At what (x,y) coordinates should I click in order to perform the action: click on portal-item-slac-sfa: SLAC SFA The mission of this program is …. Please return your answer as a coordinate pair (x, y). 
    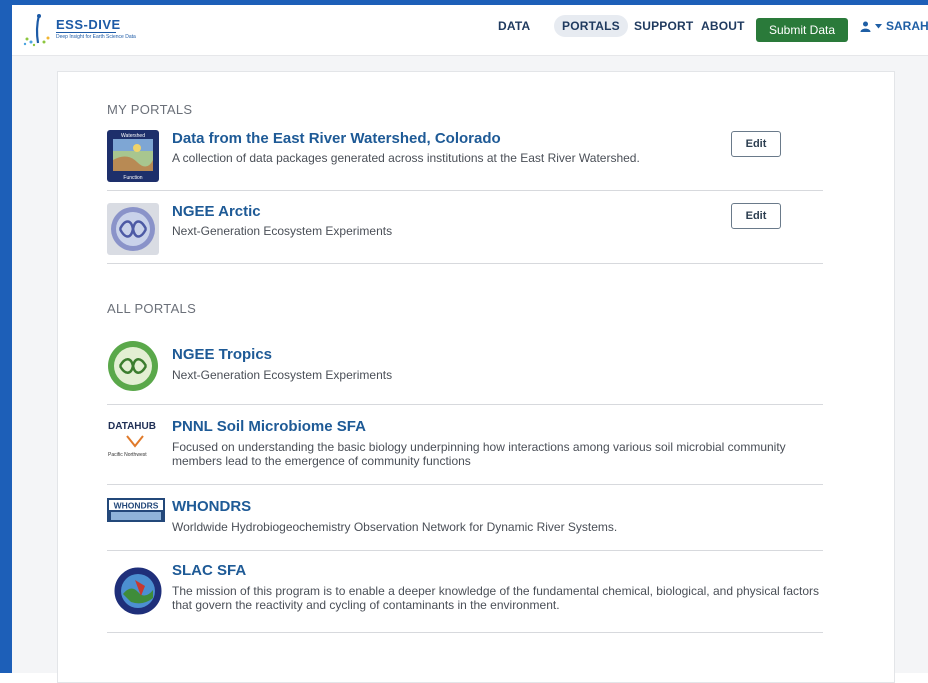
    Looking at the image, I should click on (465, 597).